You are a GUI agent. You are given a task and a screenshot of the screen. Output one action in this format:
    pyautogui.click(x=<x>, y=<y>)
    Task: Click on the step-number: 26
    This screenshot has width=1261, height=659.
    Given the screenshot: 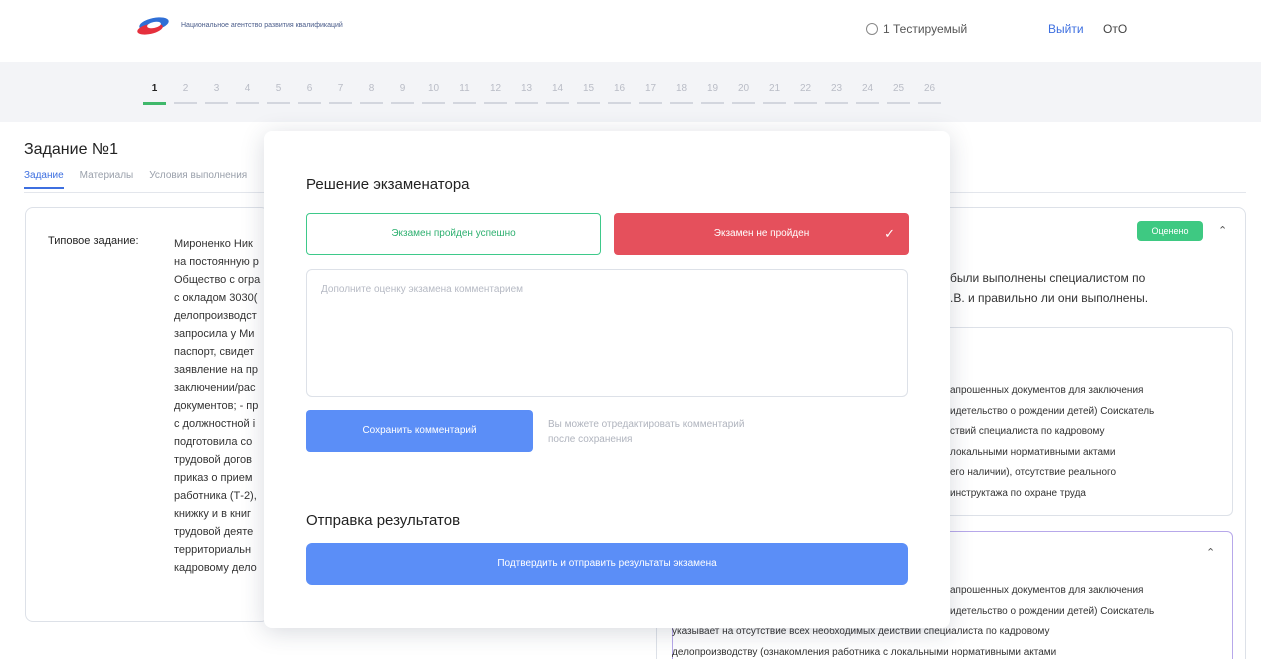 What is the action you would take?
    pyautogui.click(x=929, y=88)
    